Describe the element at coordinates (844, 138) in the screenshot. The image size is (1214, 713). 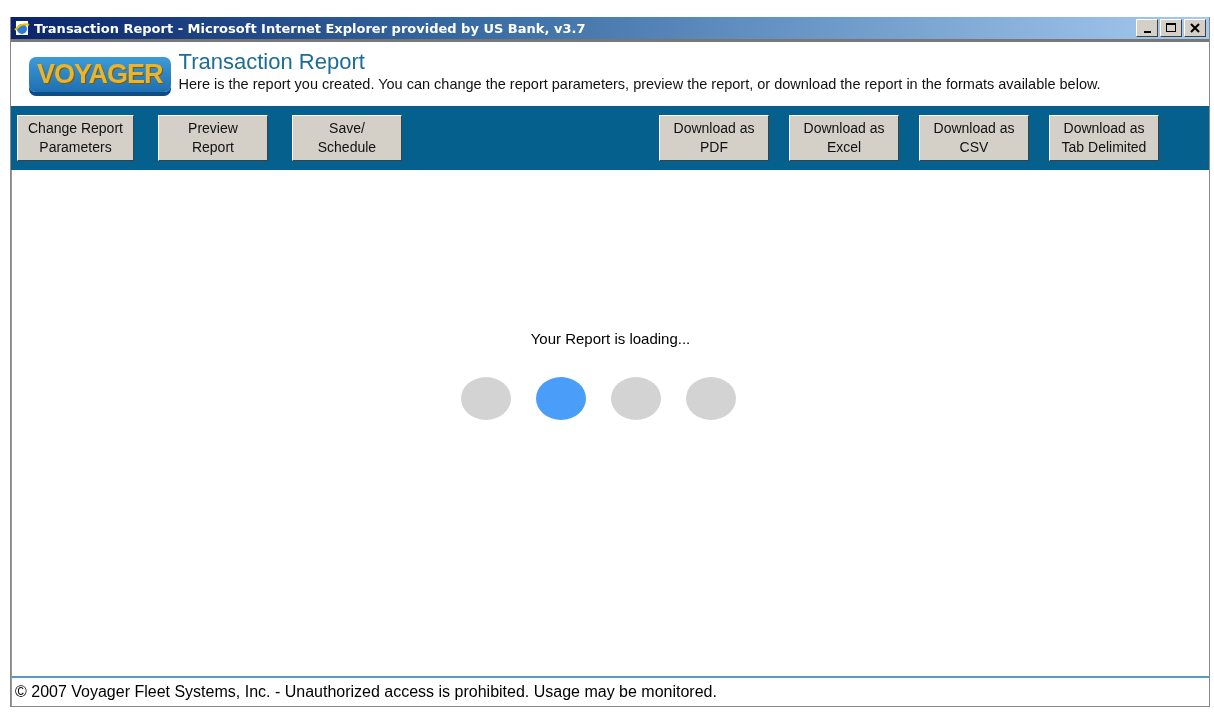
I see `toolbar-button: Download as Excel` at that location.